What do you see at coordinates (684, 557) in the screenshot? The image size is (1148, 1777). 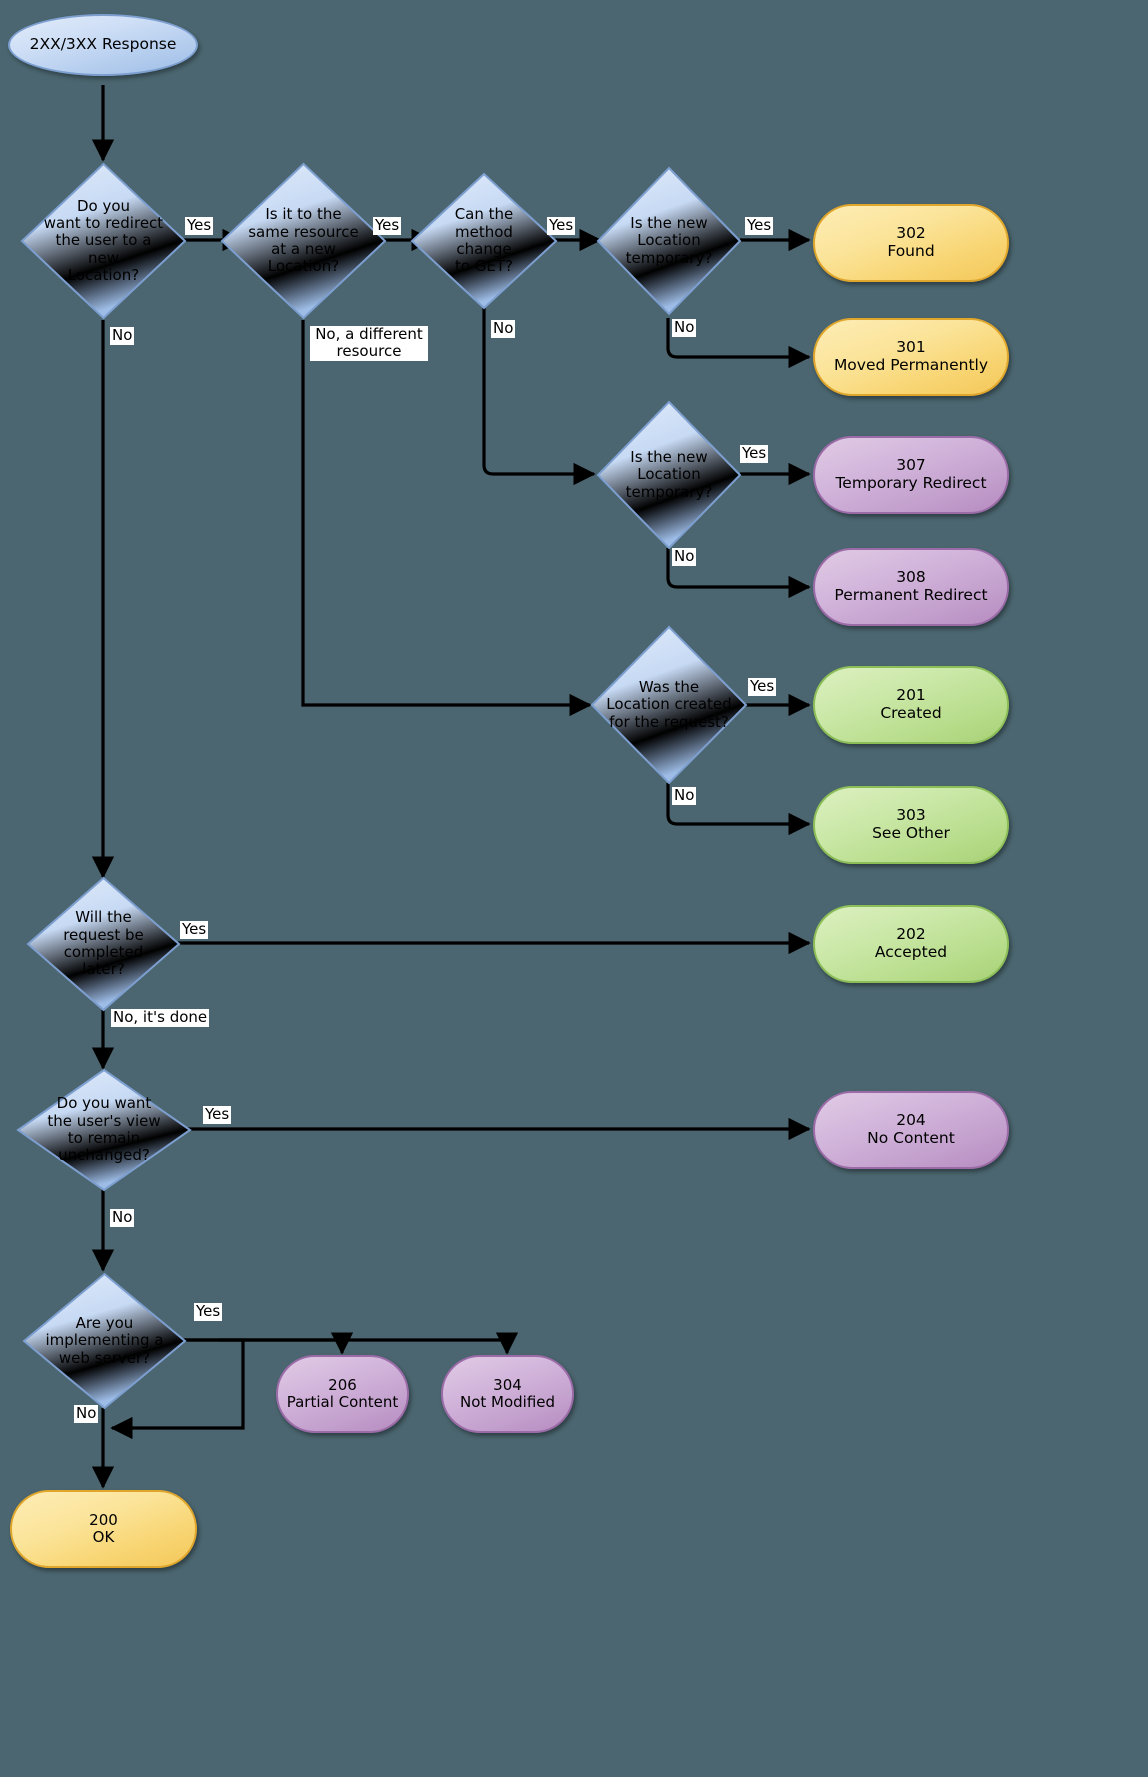 I see `edge-label-temp2-no: No` at bounding box center [684, 557].